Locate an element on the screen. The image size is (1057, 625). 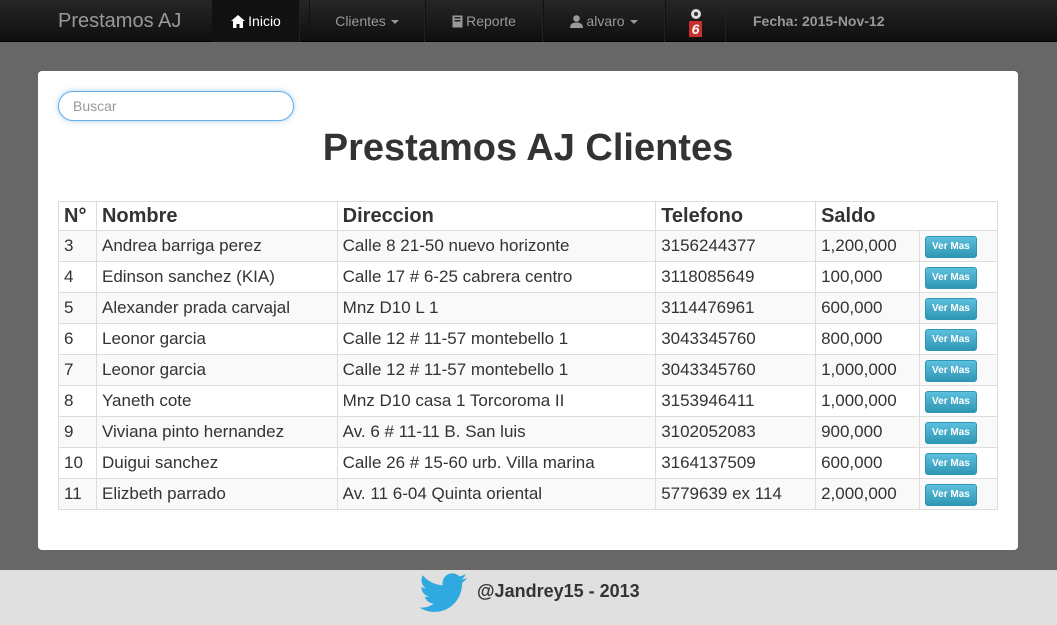
nav-inicio: Inicio is located at coordinates (256, 21).